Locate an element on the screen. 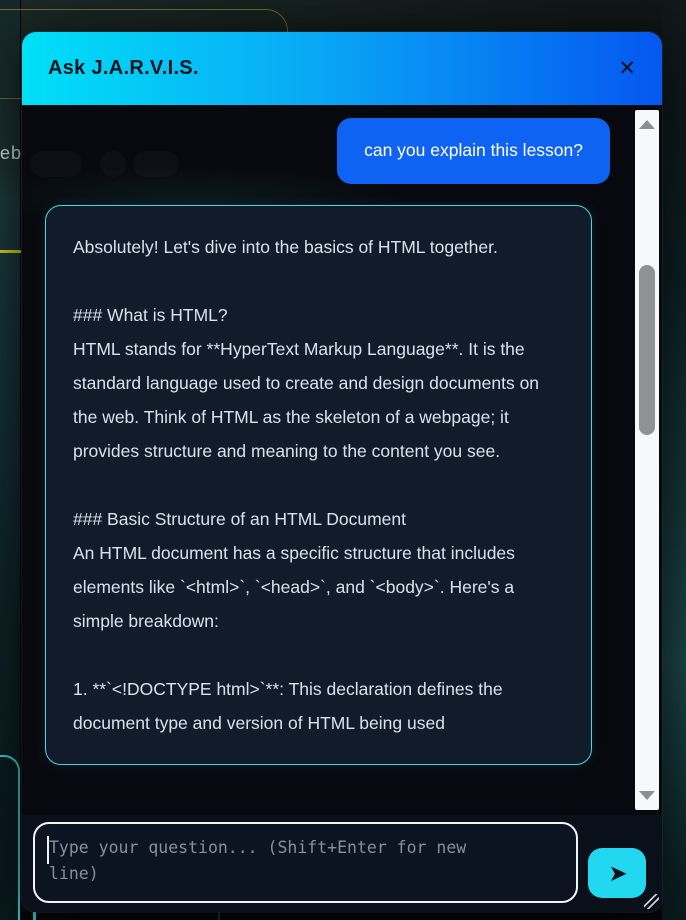 The height and width of the screenshot is (920, 686). user-message-bubble: can you explain this lesson? is located at coordinates (473, 151).